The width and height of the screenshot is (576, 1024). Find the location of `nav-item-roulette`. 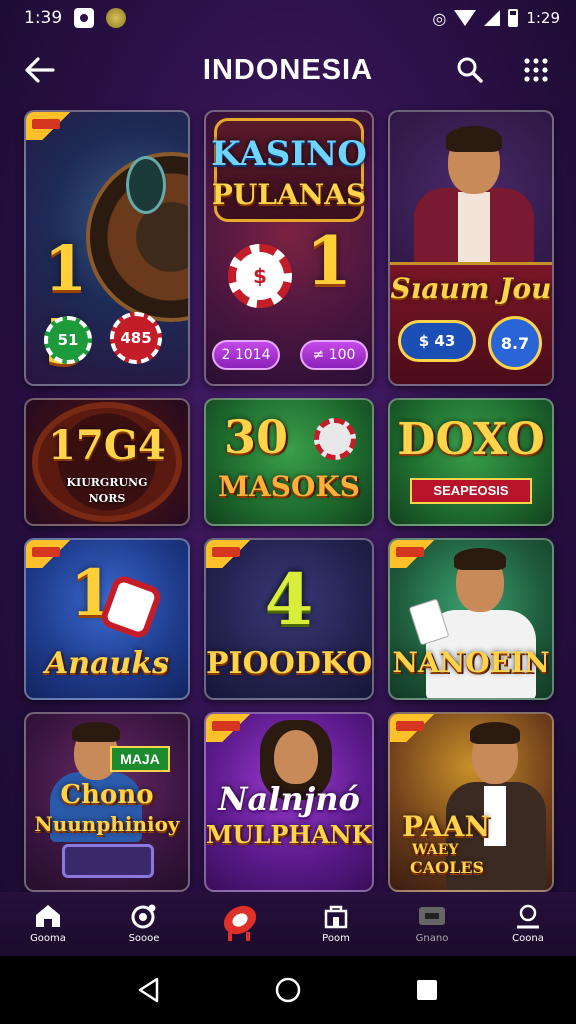

nav-item-roulette is located at coordinates (240, 923).